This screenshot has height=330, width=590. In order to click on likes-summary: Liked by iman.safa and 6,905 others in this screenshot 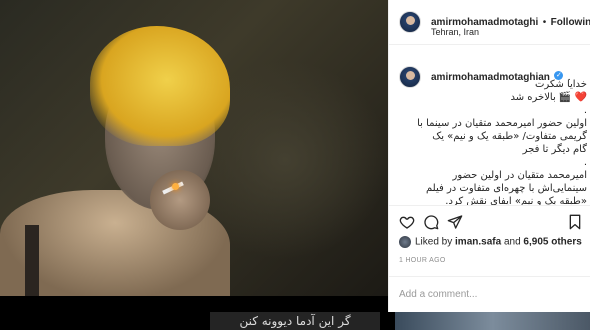, I will do `click(494, 244)`.